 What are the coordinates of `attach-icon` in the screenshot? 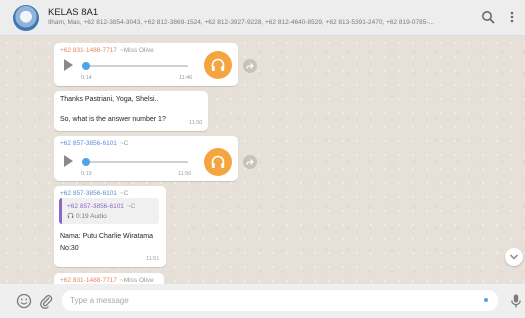 It's located at (46, 301).